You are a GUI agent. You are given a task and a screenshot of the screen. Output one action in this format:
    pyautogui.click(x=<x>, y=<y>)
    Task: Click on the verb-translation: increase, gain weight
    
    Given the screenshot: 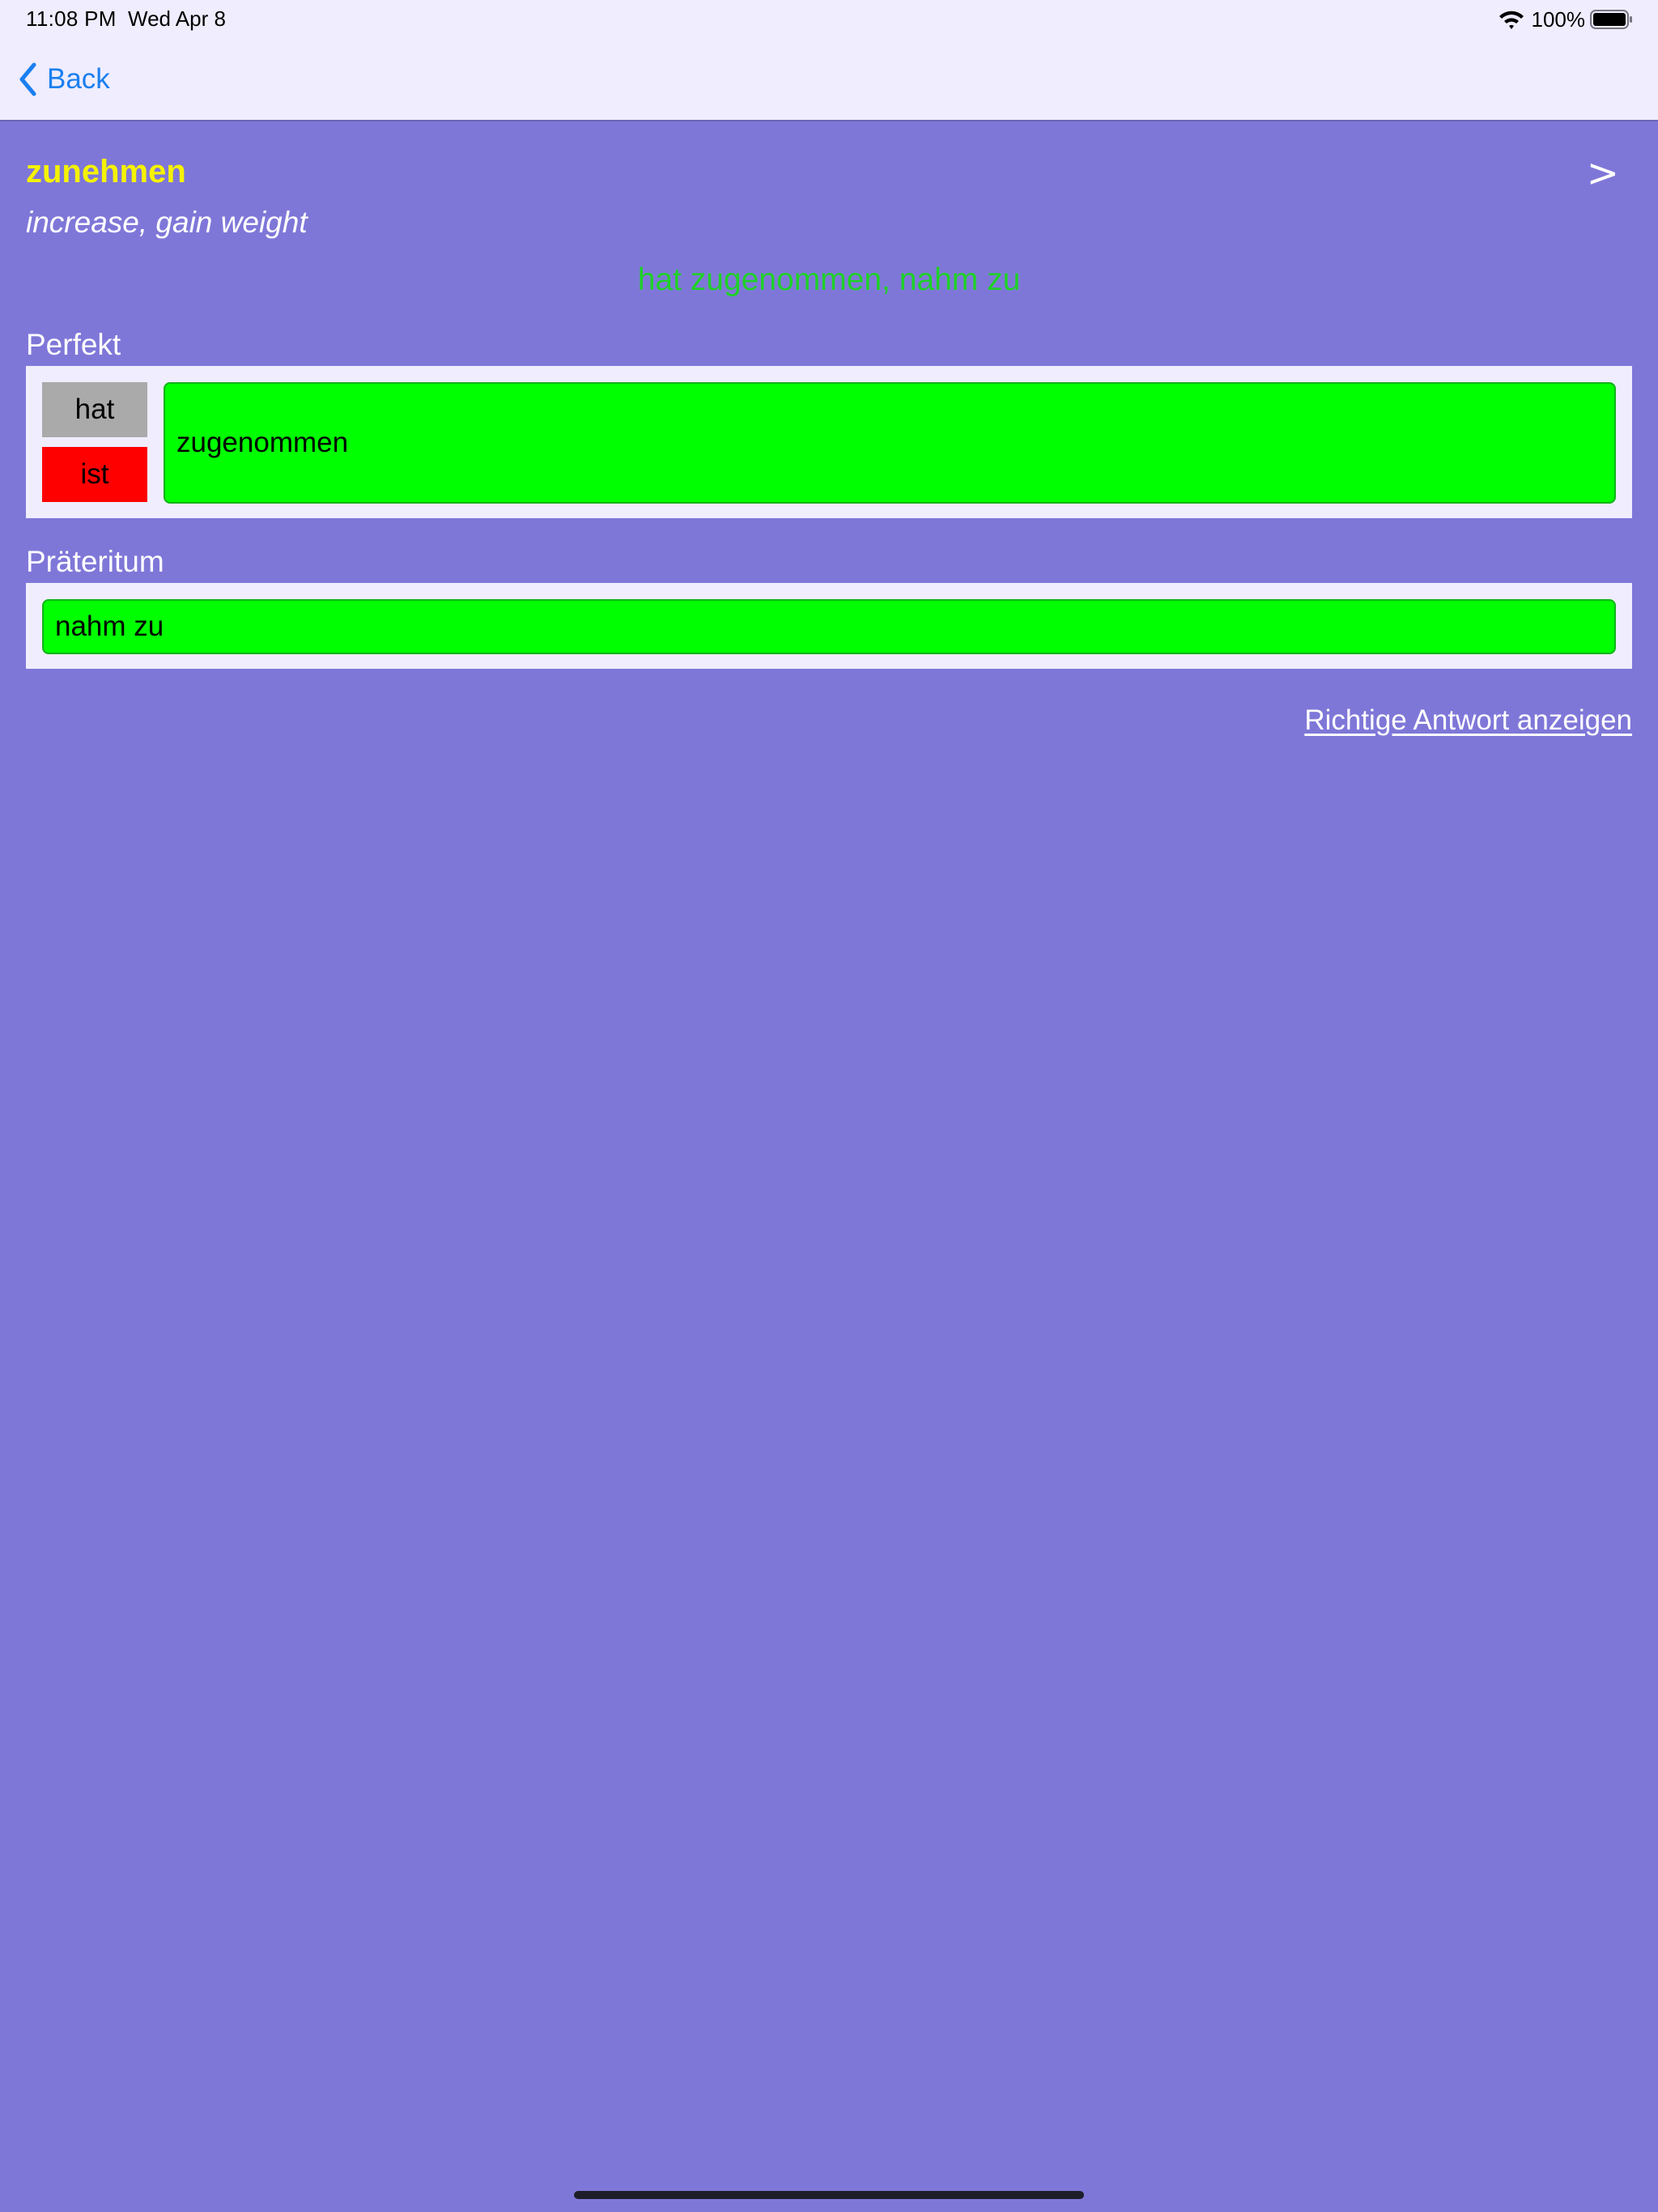 What is the action you would take?
    pyautogui.click(x=167, y=223)
    